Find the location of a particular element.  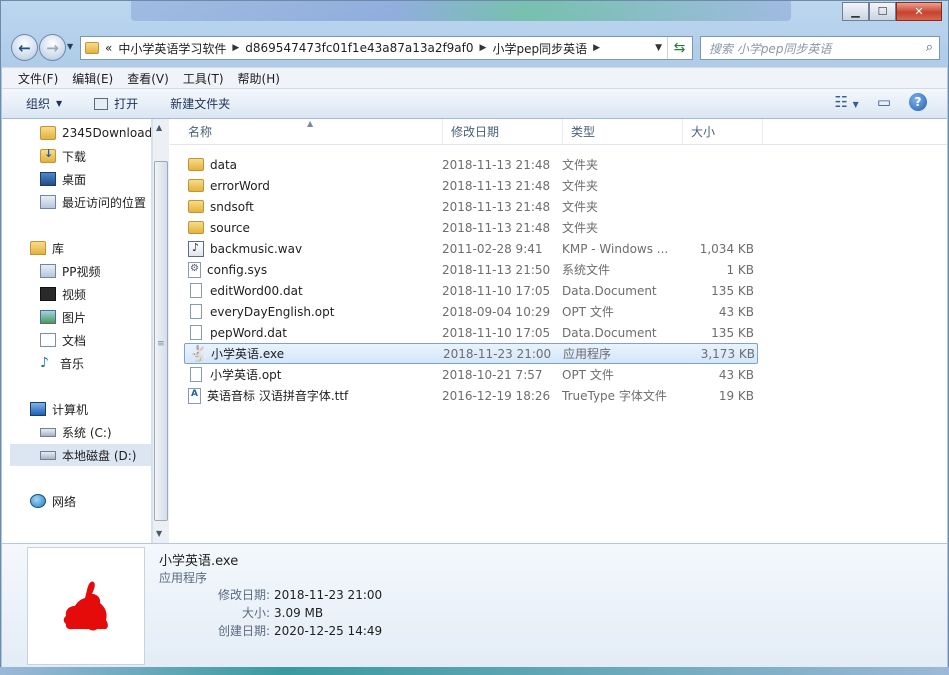

file-thumbnail is located at coordinates (86, 606).